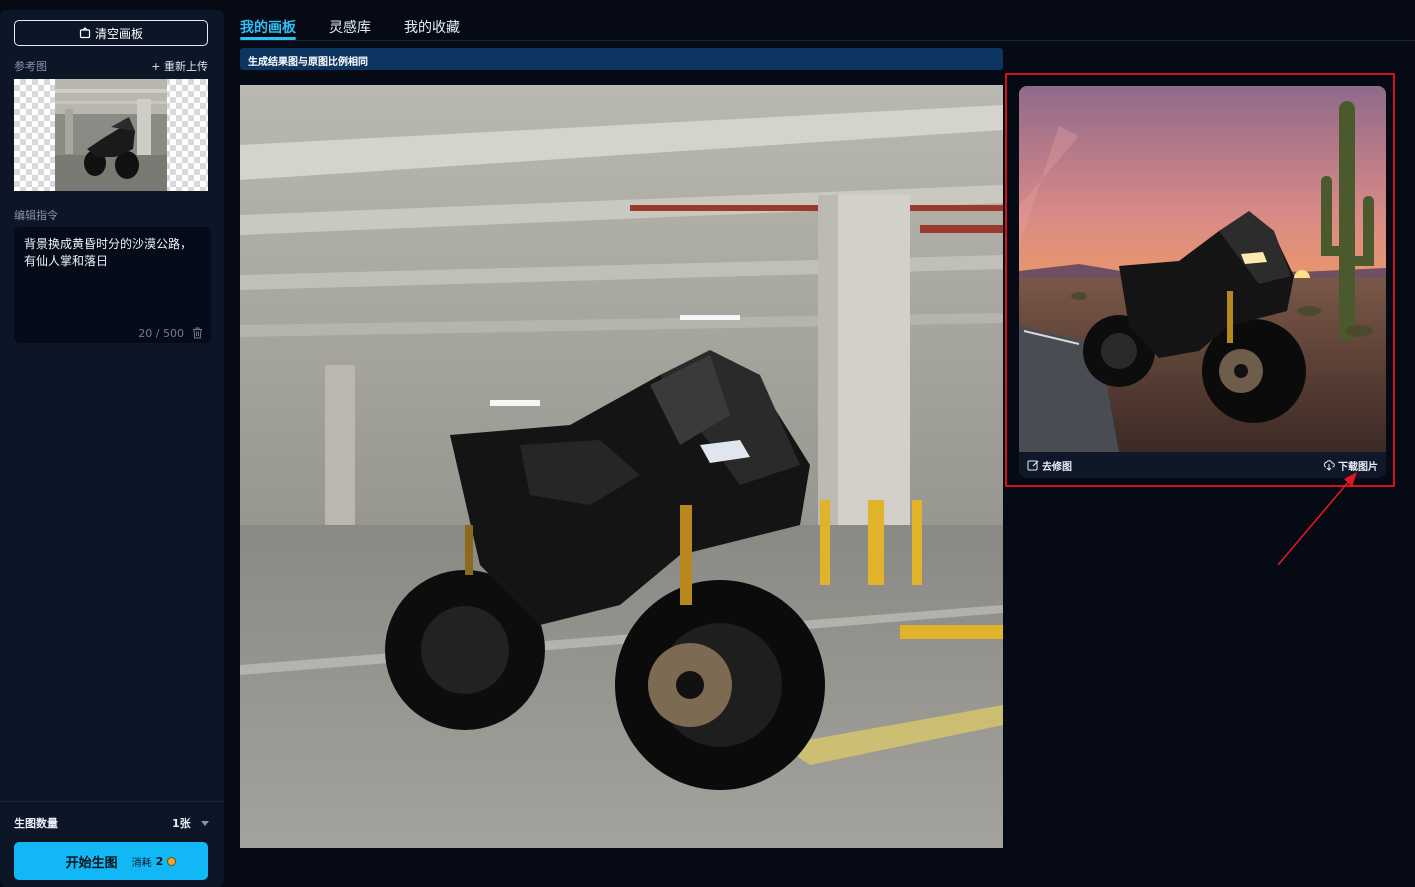 This screenshot has height=887, width=1415. I want to click on start-generate-label: 开始生图, so click(91, 863).